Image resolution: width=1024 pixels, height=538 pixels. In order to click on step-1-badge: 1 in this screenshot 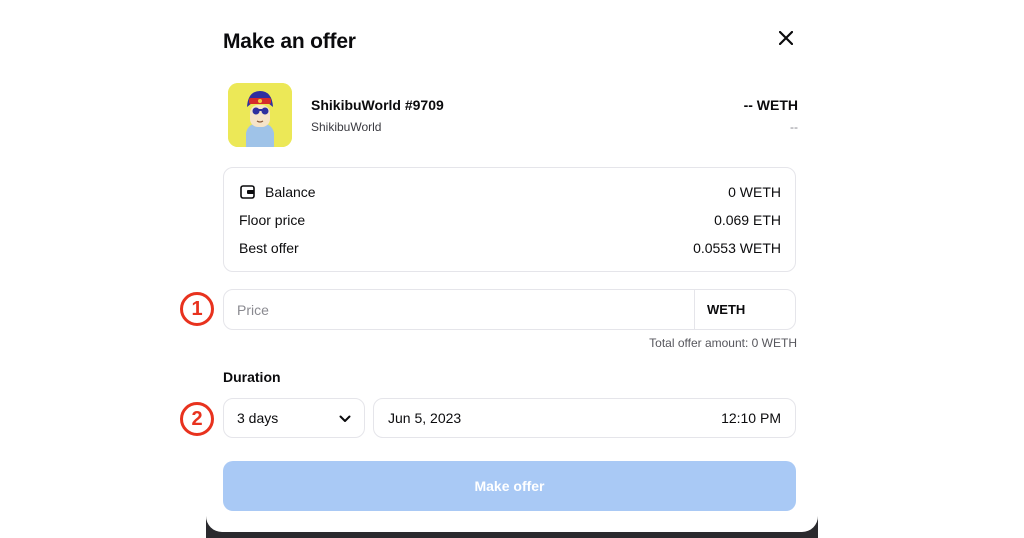, I will do `click(197, 309)`.